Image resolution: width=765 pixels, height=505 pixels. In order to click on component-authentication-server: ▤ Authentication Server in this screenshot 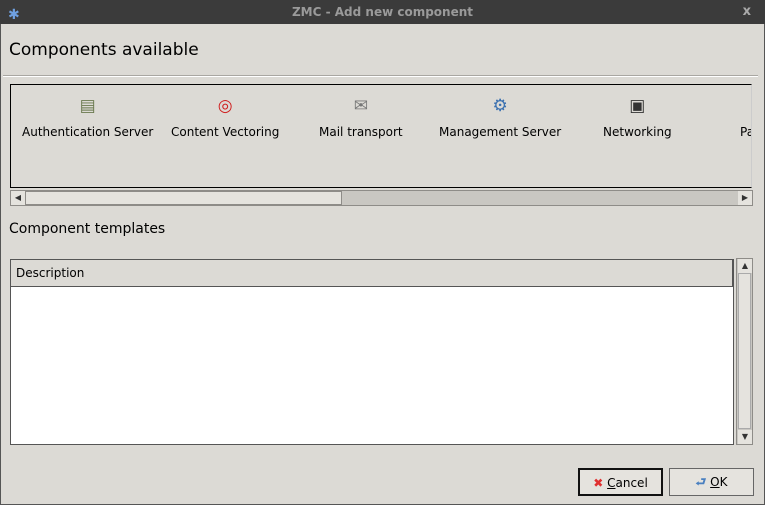, I will do `click(87, 117)`.